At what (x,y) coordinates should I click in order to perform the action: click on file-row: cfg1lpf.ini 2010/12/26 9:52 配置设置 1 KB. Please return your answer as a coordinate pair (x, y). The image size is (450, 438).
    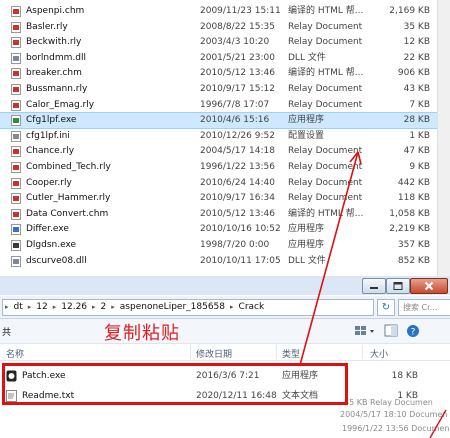
    Looking at the image, I should click on (225, 136).